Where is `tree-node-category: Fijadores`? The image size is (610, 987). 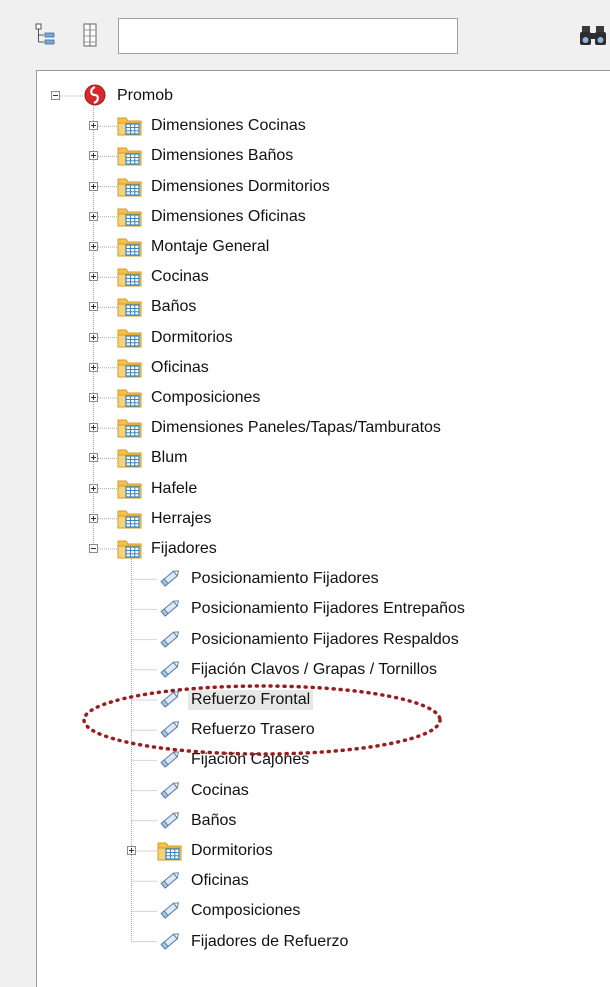 tree-node-category: Fijadores is located at coordinates (317, 549).